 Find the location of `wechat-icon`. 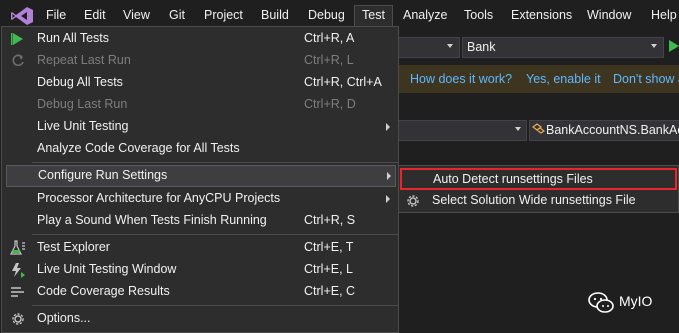

wechat-icon is located at coordinates (601, 302).